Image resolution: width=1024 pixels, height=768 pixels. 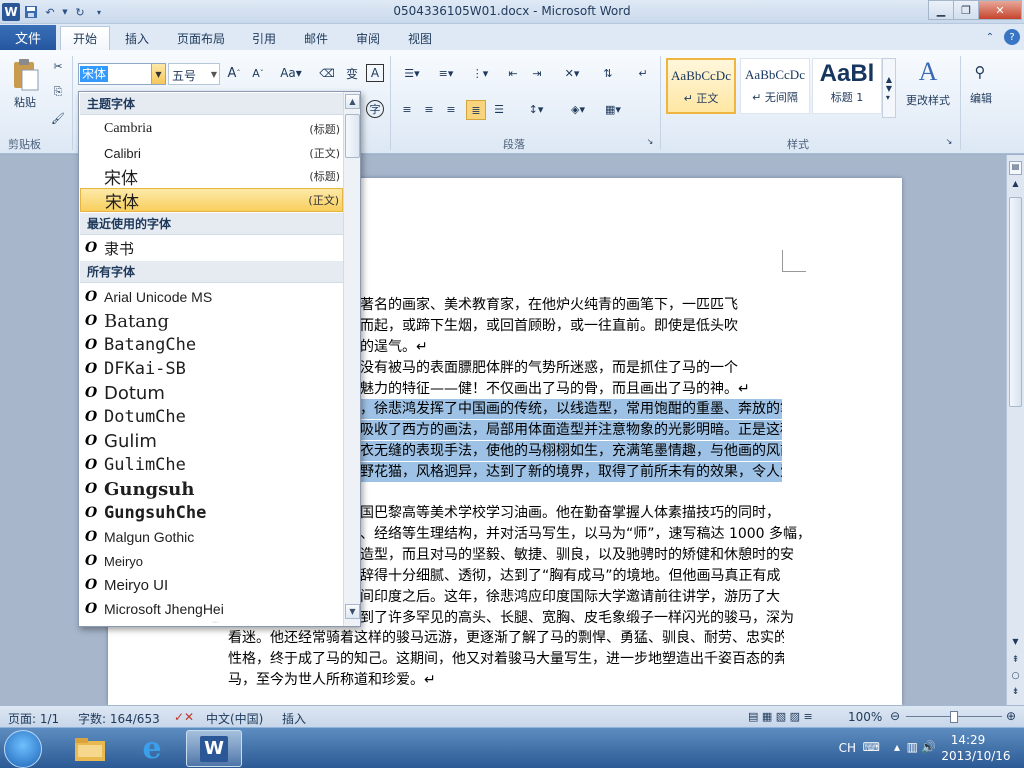 I want to click on font-option: O Gungsuh, so click(x=211, y=489).